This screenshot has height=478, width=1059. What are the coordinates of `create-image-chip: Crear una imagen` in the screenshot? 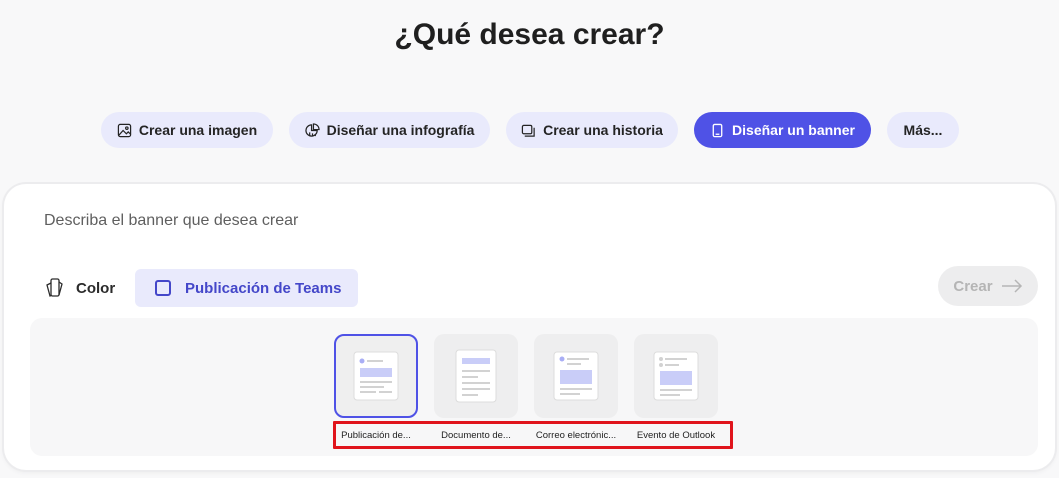 It's located at (187, 130).